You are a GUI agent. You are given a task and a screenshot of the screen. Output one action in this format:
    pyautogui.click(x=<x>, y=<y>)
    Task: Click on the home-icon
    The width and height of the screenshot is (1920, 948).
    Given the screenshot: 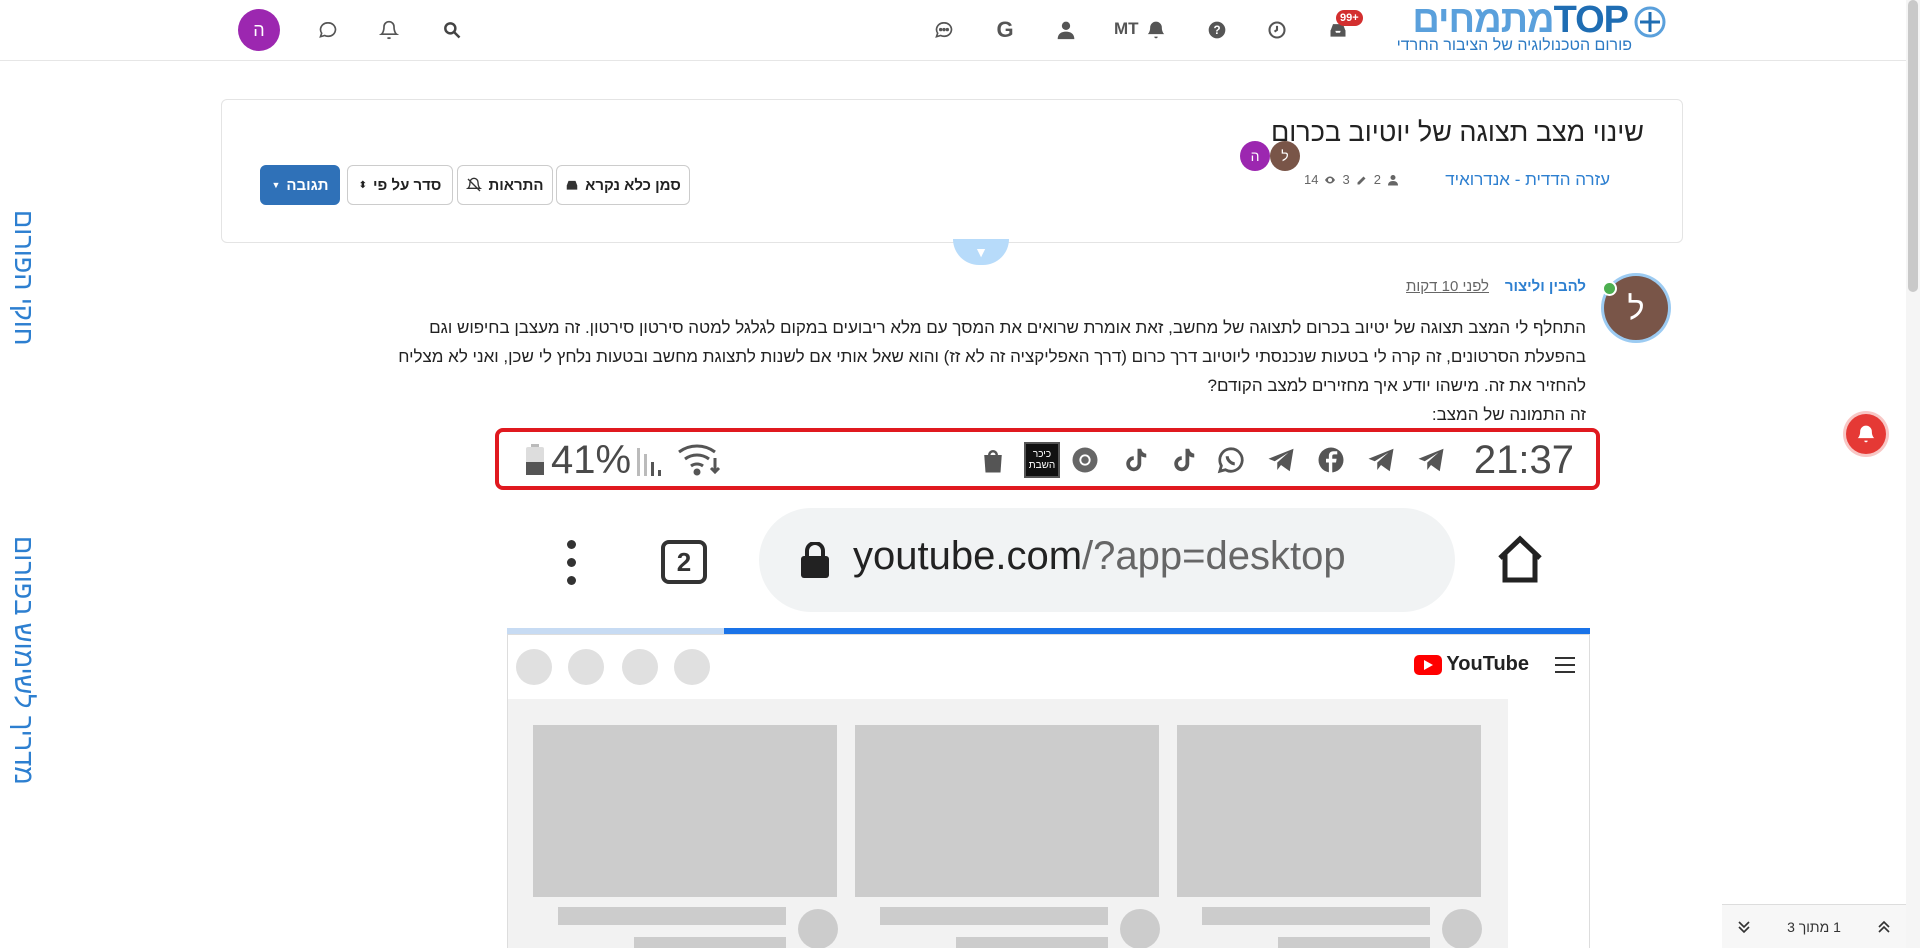 What is the action you would take?
    pyautogui.click(x=1520, y=559)
    